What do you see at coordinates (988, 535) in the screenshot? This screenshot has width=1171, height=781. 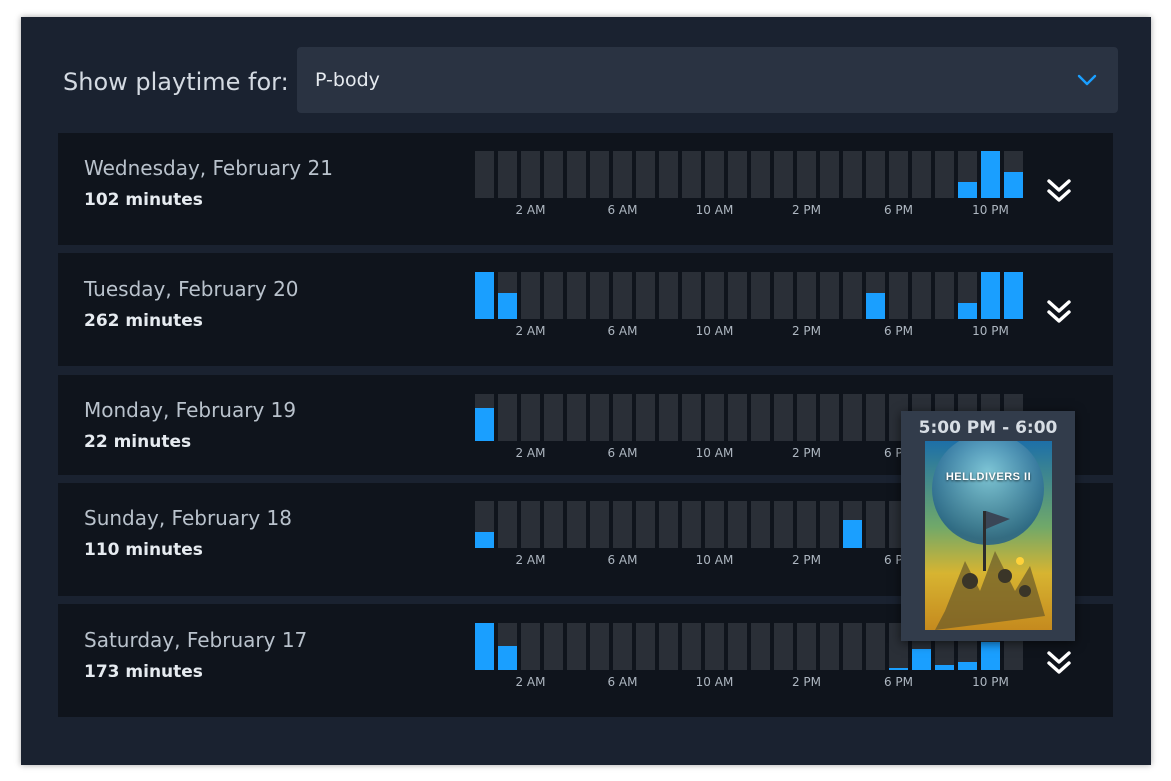 I see `game-cover-art: HELLDIVERS II` at bounding box center [988, 535].